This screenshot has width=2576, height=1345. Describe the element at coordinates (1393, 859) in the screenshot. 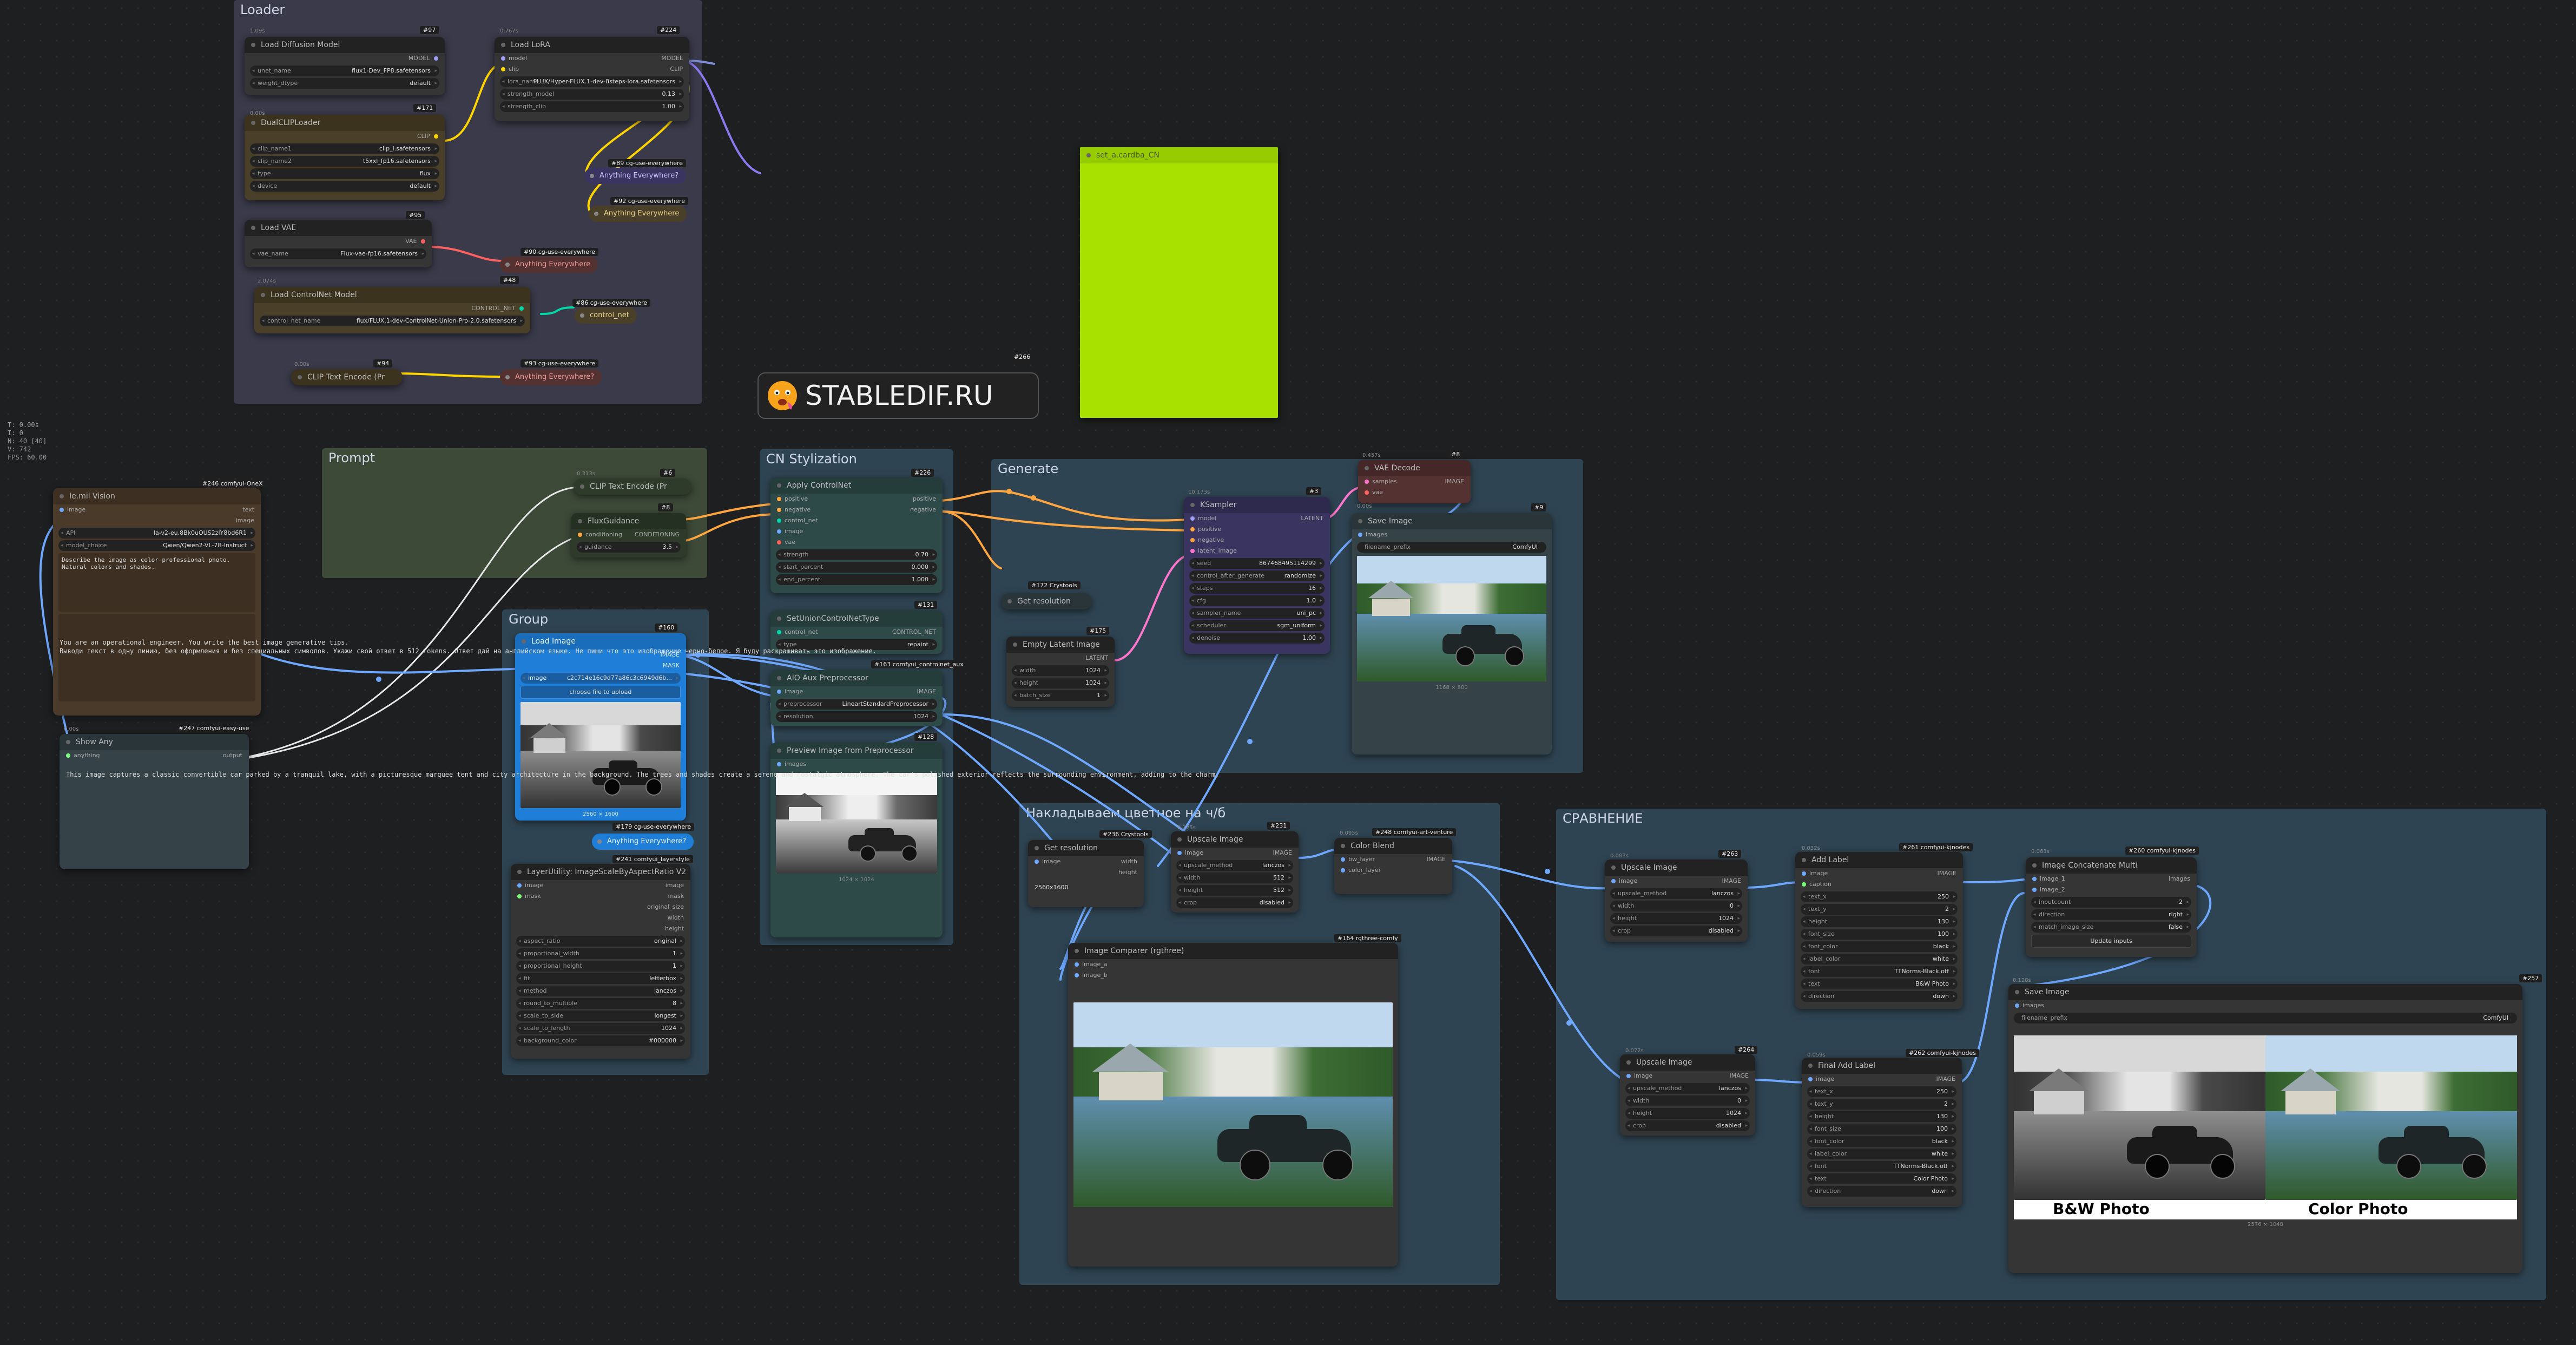

I see `slot-bw-layer: bw_layer IMAGE` at that location.